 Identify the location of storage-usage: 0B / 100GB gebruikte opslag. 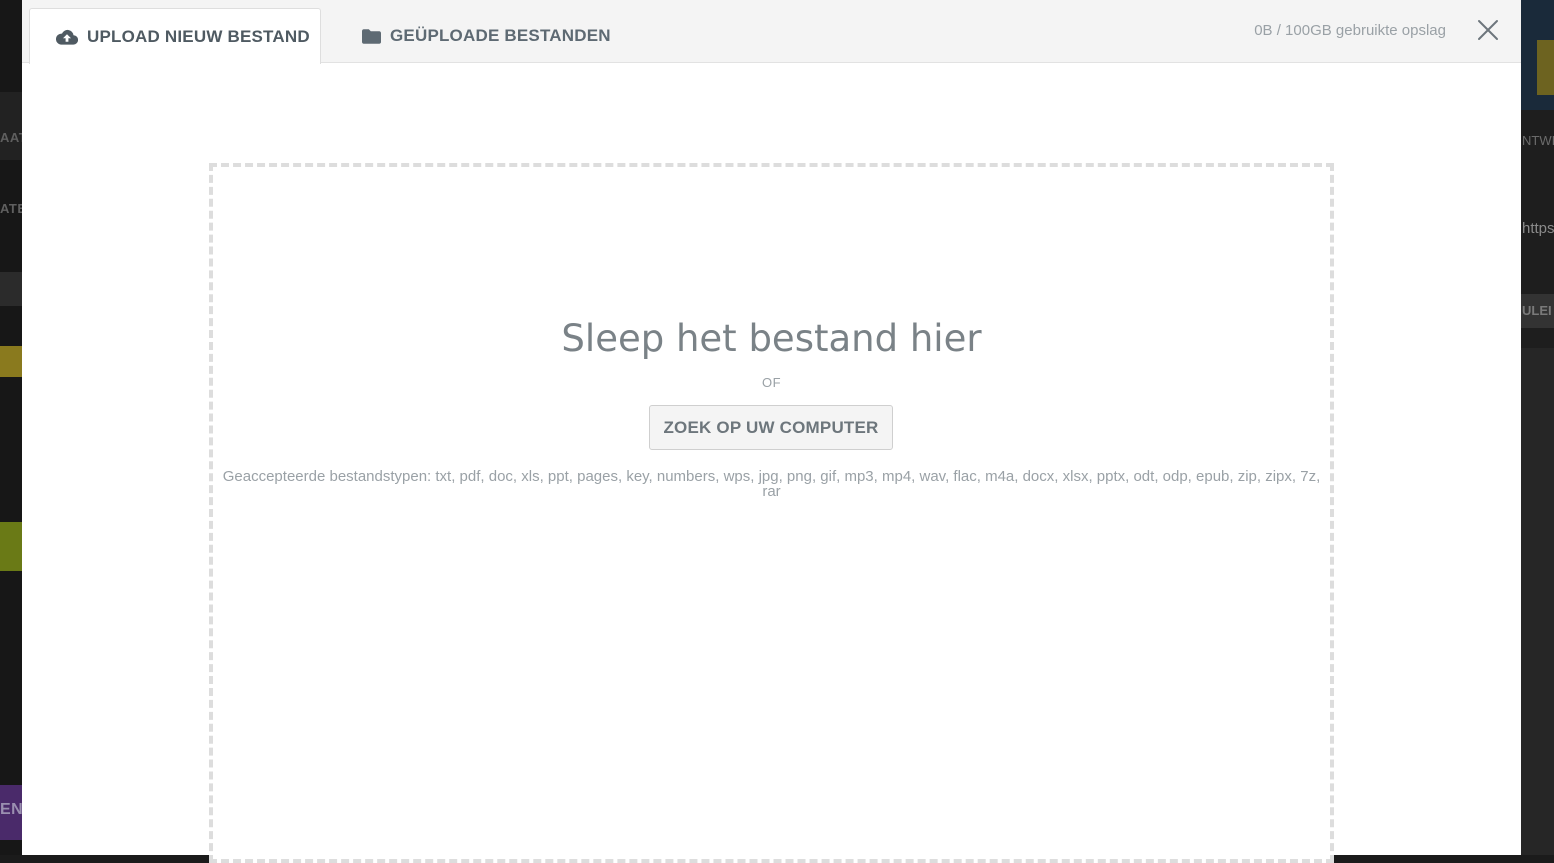
(1350, 30).